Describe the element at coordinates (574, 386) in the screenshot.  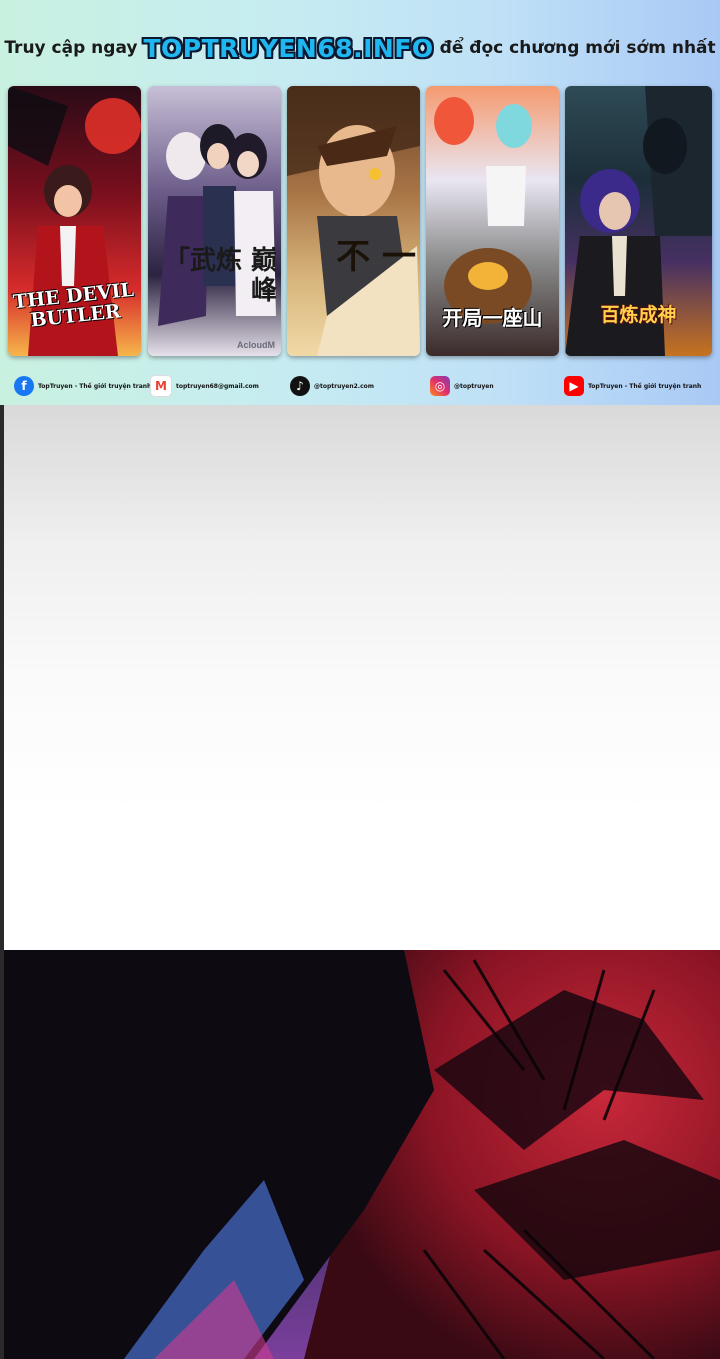
I see `youtube-icon: ▶` at that location.